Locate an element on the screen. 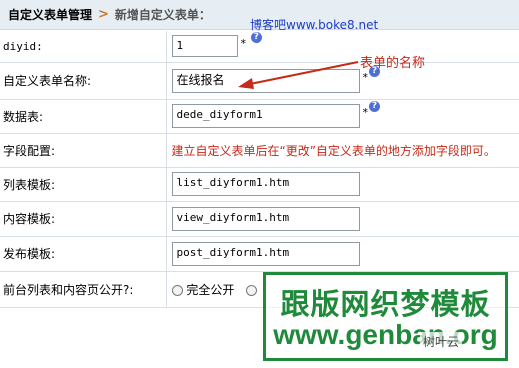 The width and height of the screenshot is (519, 368). field-config-note: 建立自定义表单后在“更改”自定义表单的地方添加字段即可。 is located at coordinates (333, 150).